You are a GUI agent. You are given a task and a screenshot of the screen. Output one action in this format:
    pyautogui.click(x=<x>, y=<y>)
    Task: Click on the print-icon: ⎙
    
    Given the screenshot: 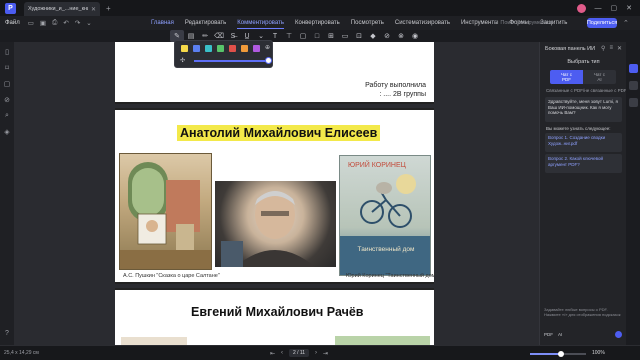 What is the action you would take?
    pyautogui.click(x=54, y=23)
    